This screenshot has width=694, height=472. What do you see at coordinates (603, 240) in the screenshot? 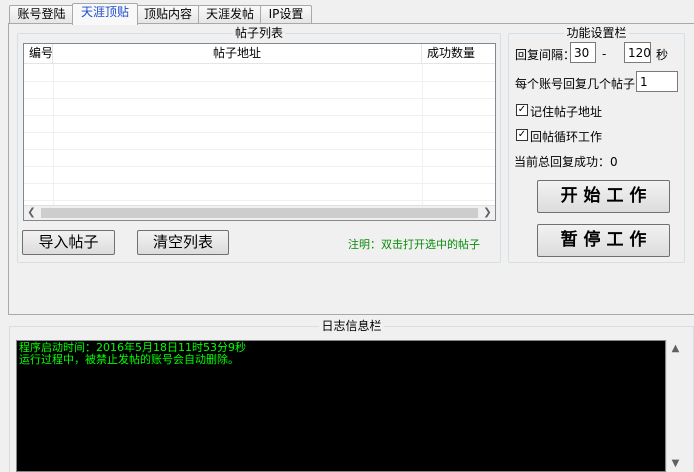
I see `pause-work-button: 暂 停 工 作` at bounding box center [603, 240].